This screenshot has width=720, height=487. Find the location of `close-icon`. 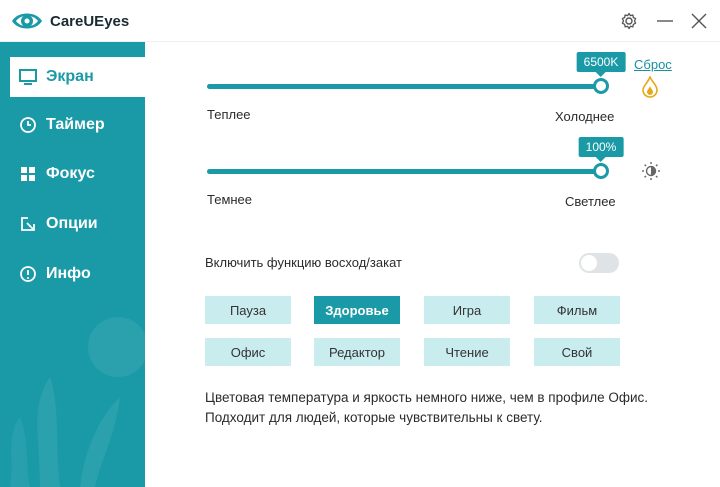

close-icon is located at coordinates (699, 21).